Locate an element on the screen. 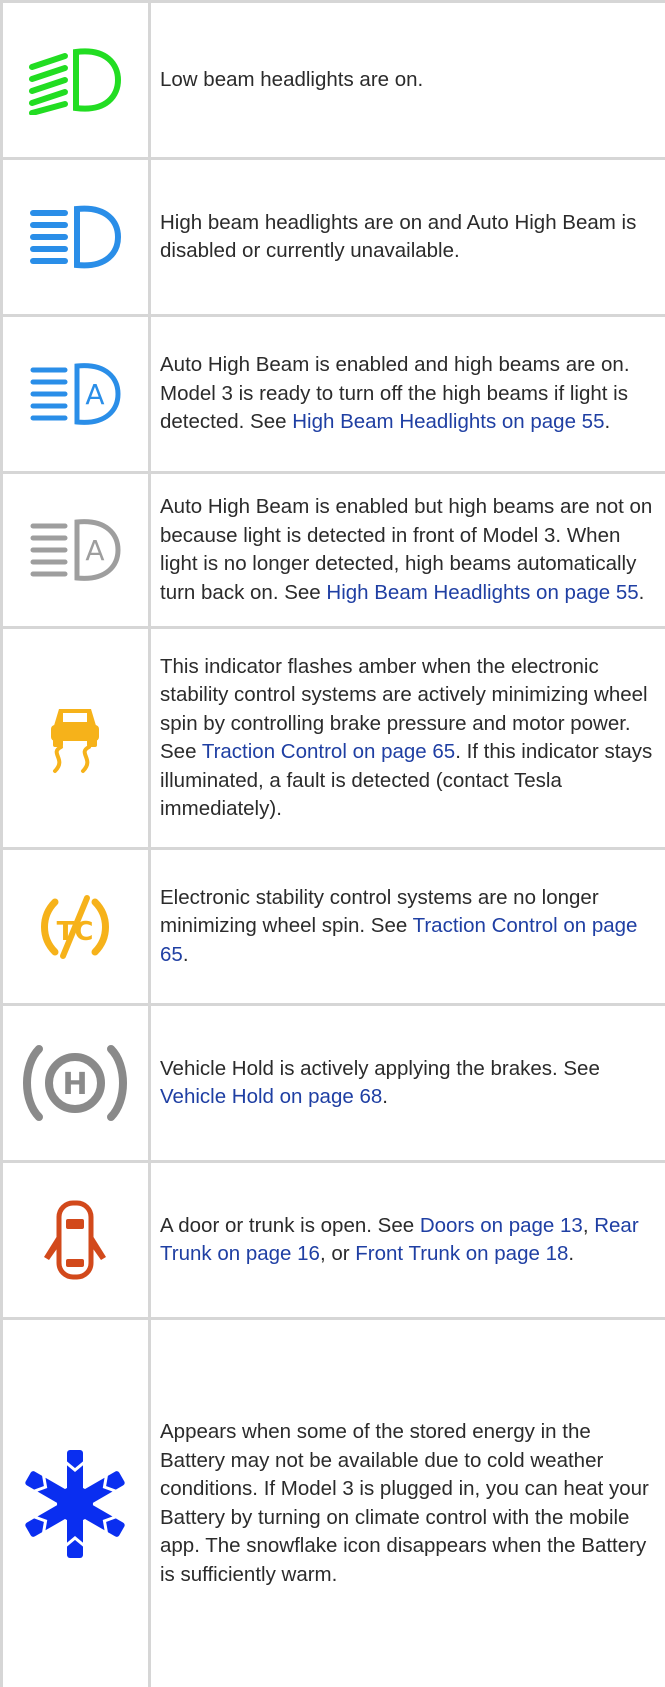 This screenshot has height=1687, width=665. low-beam-headlights-icon is located at coordinates (75, 81).